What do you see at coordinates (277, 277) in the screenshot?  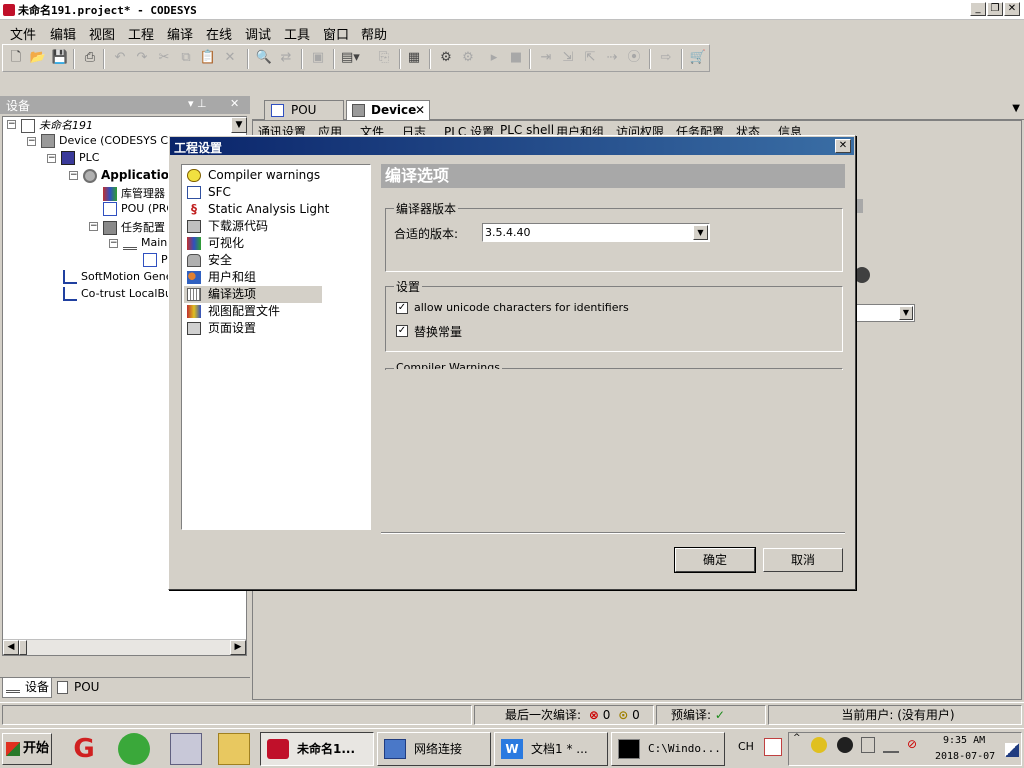 I see `category-users-groups: 用户和组` at bounding box center [277, 277].